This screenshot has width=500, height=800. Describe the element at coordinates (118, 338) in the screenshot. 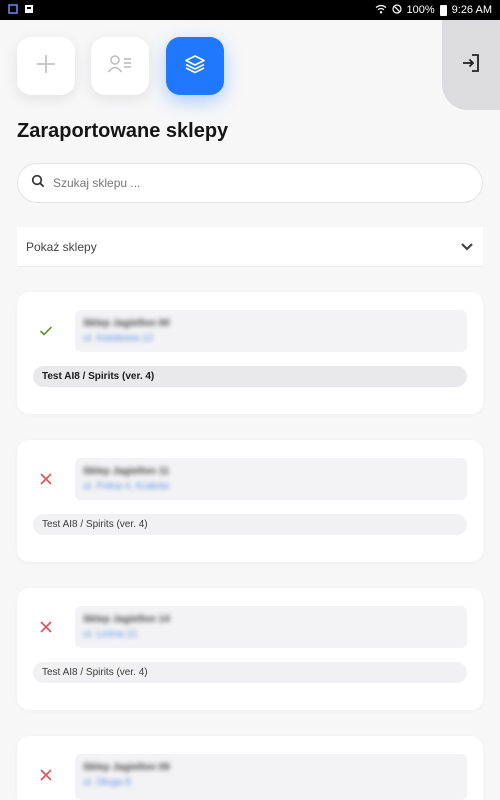

I see `shop-address: ul. Kwiatowa 12` at that location.